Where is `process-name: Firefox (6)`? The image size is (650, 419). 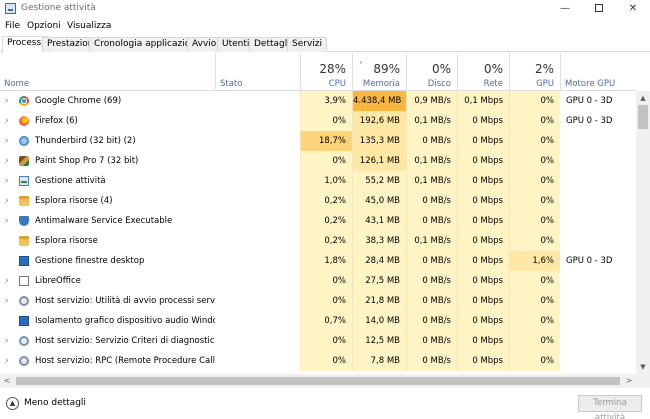
process-name: Firefox (6) is located at coordinates (56, 121).